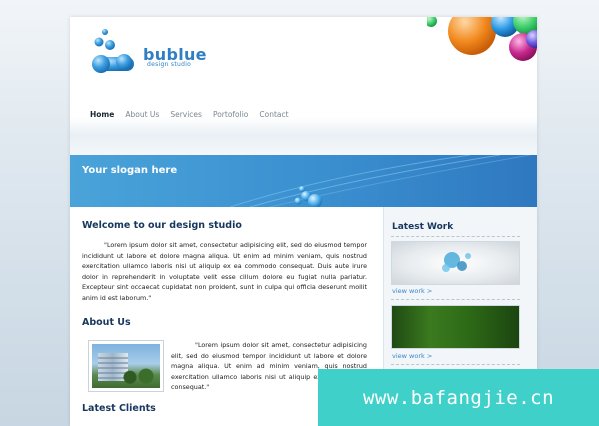 The width and height of the screenshot is (599, 426). I want to click on about-building-image, so click(126, 366).